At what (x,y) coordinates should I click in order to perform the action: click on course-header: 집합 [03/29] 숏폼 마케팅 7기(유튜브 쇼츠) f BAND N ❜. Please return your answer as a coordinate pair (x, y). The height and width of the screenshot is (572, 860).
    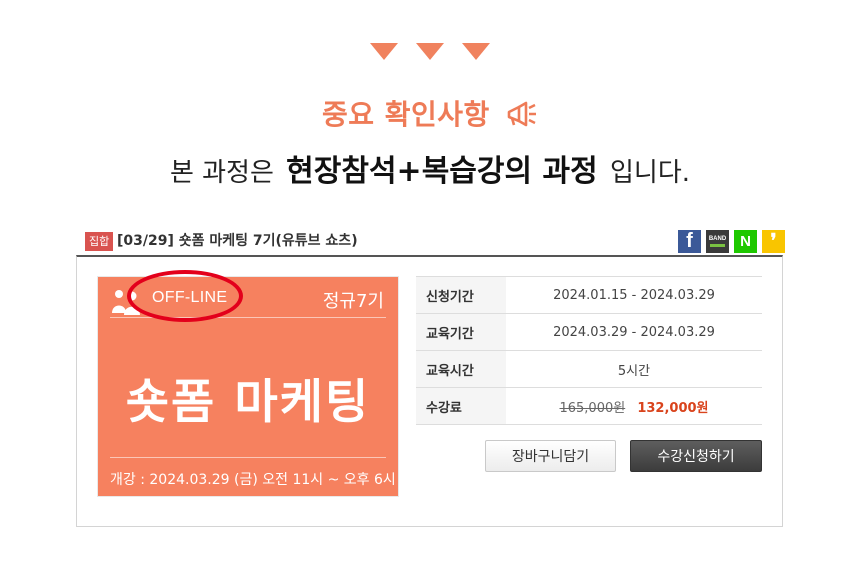
    Looking at the image, I should click on (435, 242).